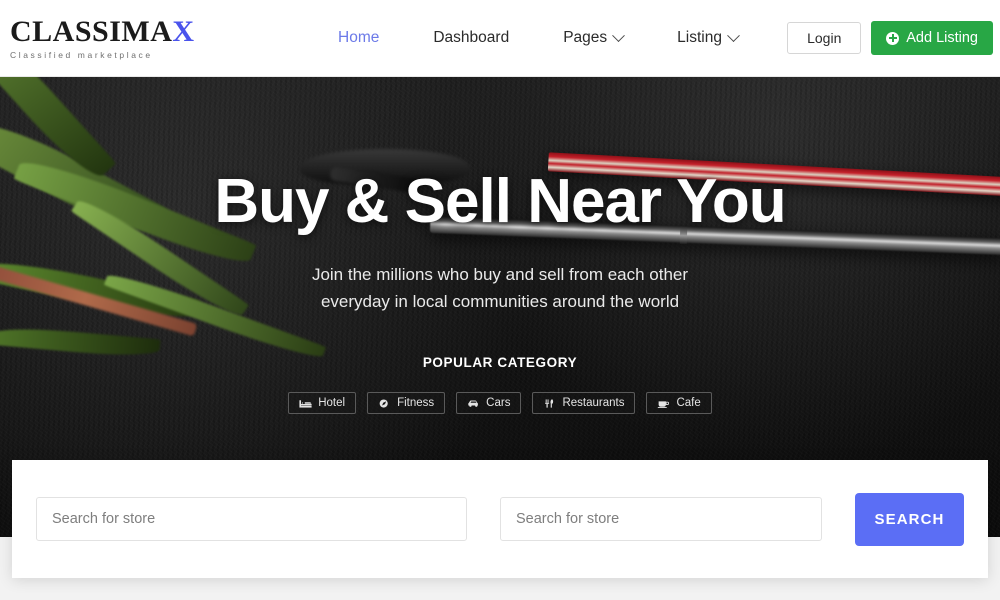 Image resolution: width=1000 pixels, height=600 pixels. What do you see at coordinates (383, 403) in the screenshot?
I see `fitness-icon` at bounding box center [383, 403].